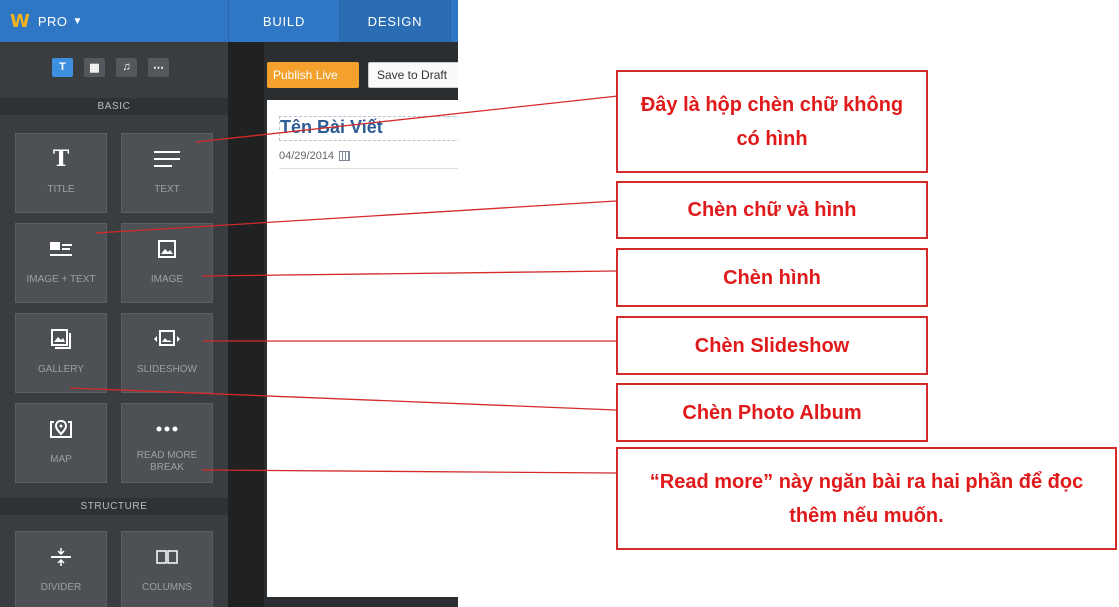 This screenshot has height=607, width=1119. What do you see at coordinates (61, 459) in the screenshot?
I see `element-label: MAP` at bounding box center [61, 459].